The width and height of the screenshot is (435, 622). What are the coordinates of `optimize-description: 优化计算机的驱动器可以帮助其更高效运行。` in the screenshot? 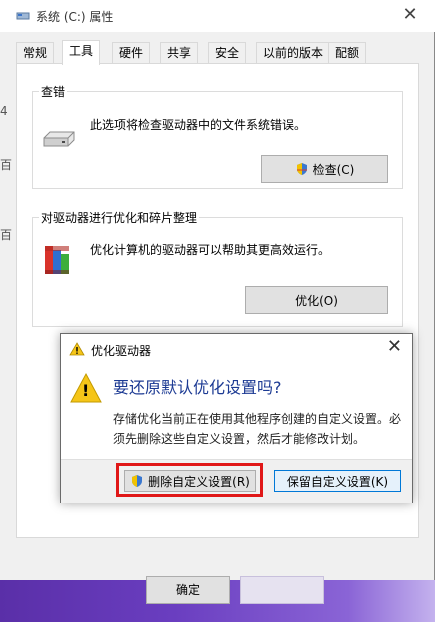 It's located at (210, 250).